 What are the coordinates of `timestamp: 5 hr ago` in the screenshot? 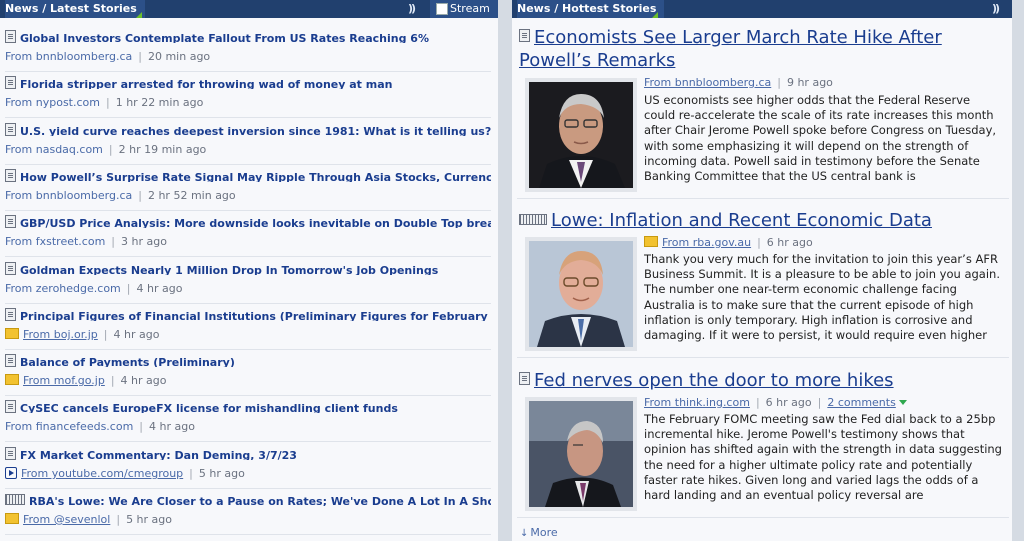 It's located at (149, 519).